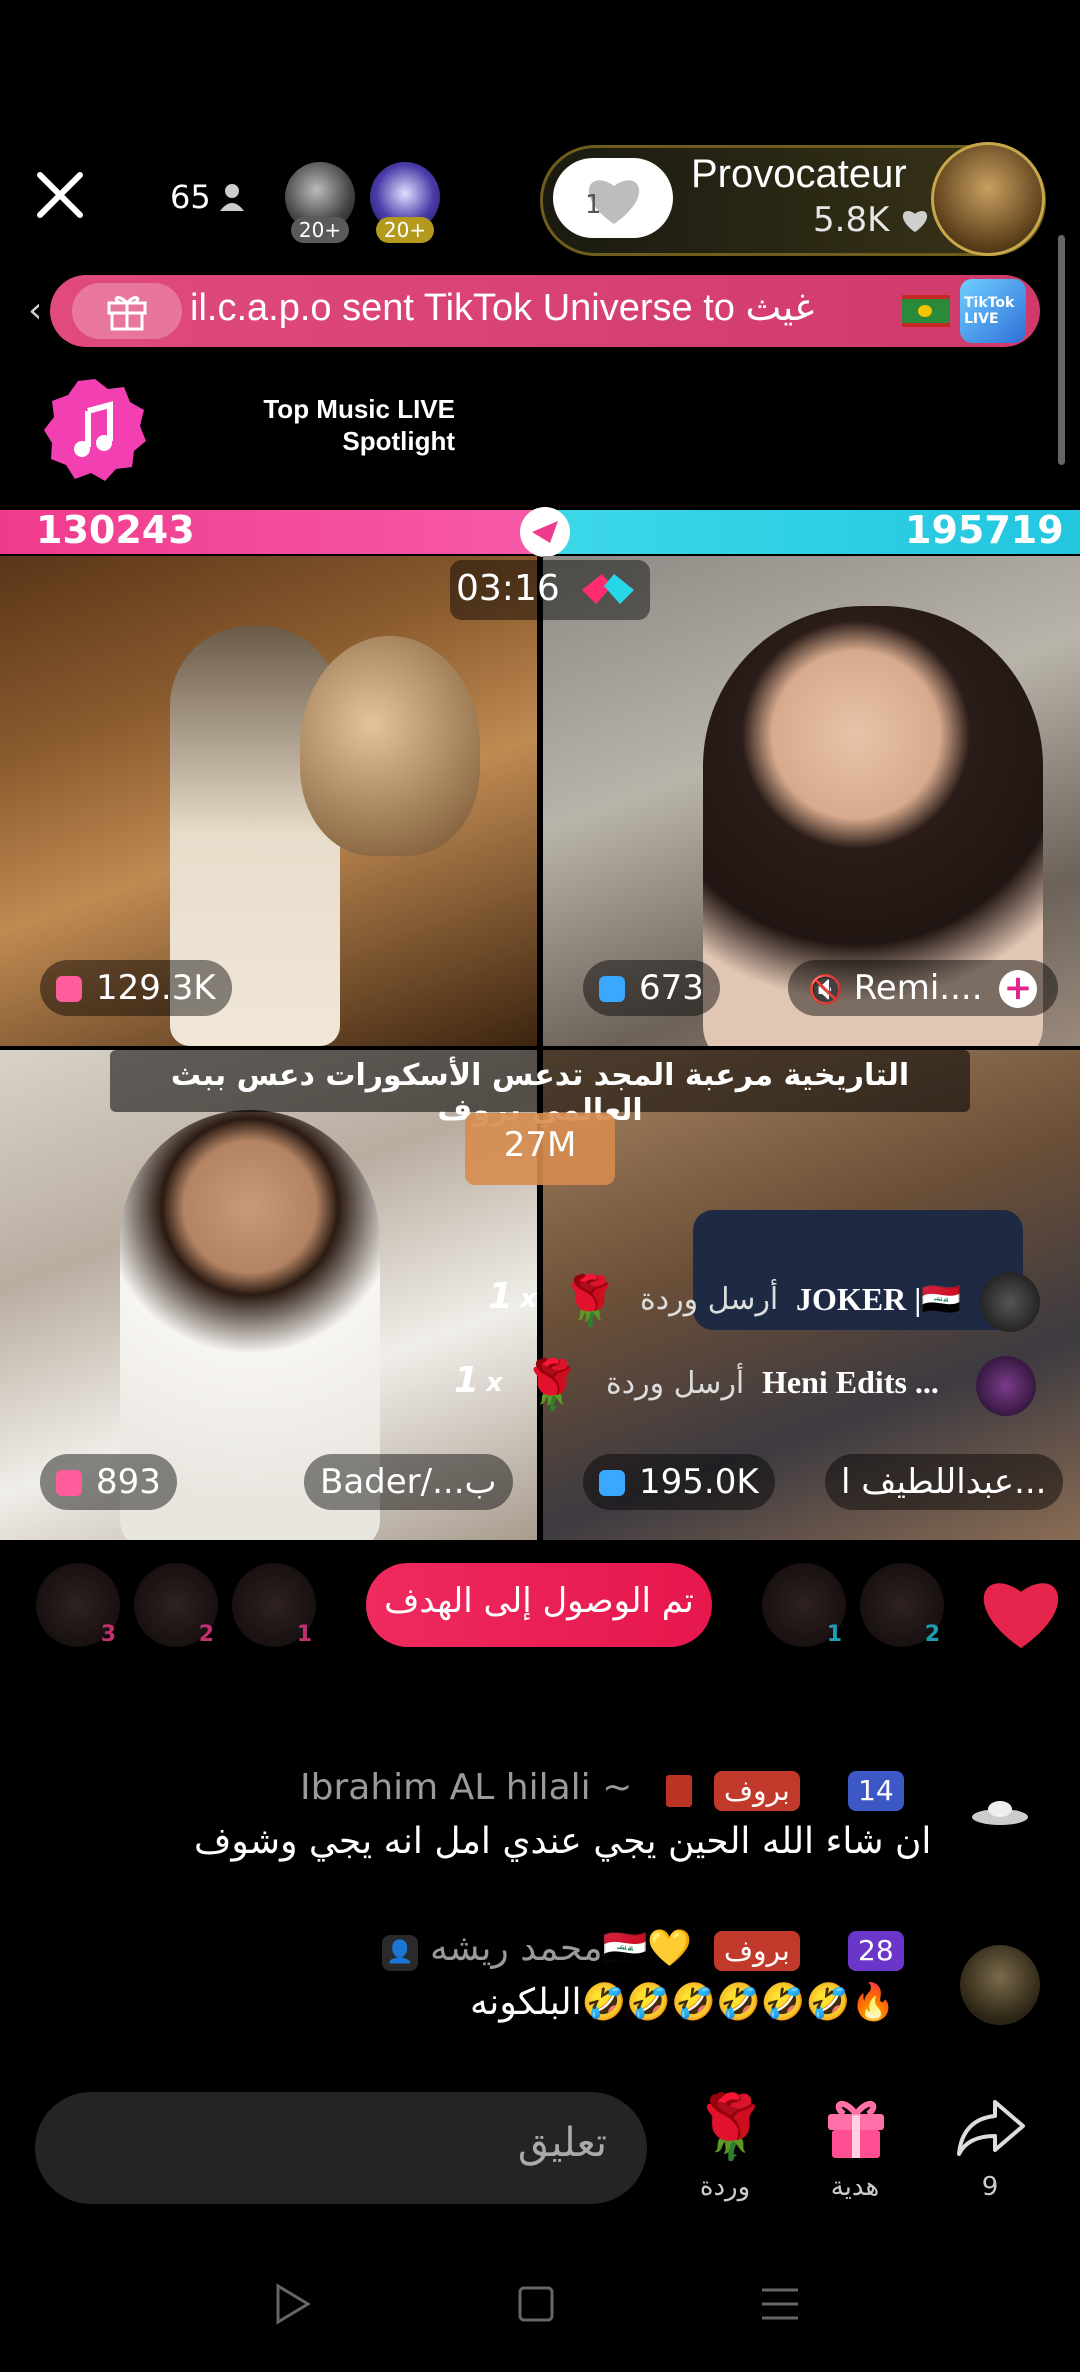 The image size is (1080, 2372). What do you see at coordinates (608, 589) in the screenshot?
I see `battle-icon` at bounding box center [608, 589].